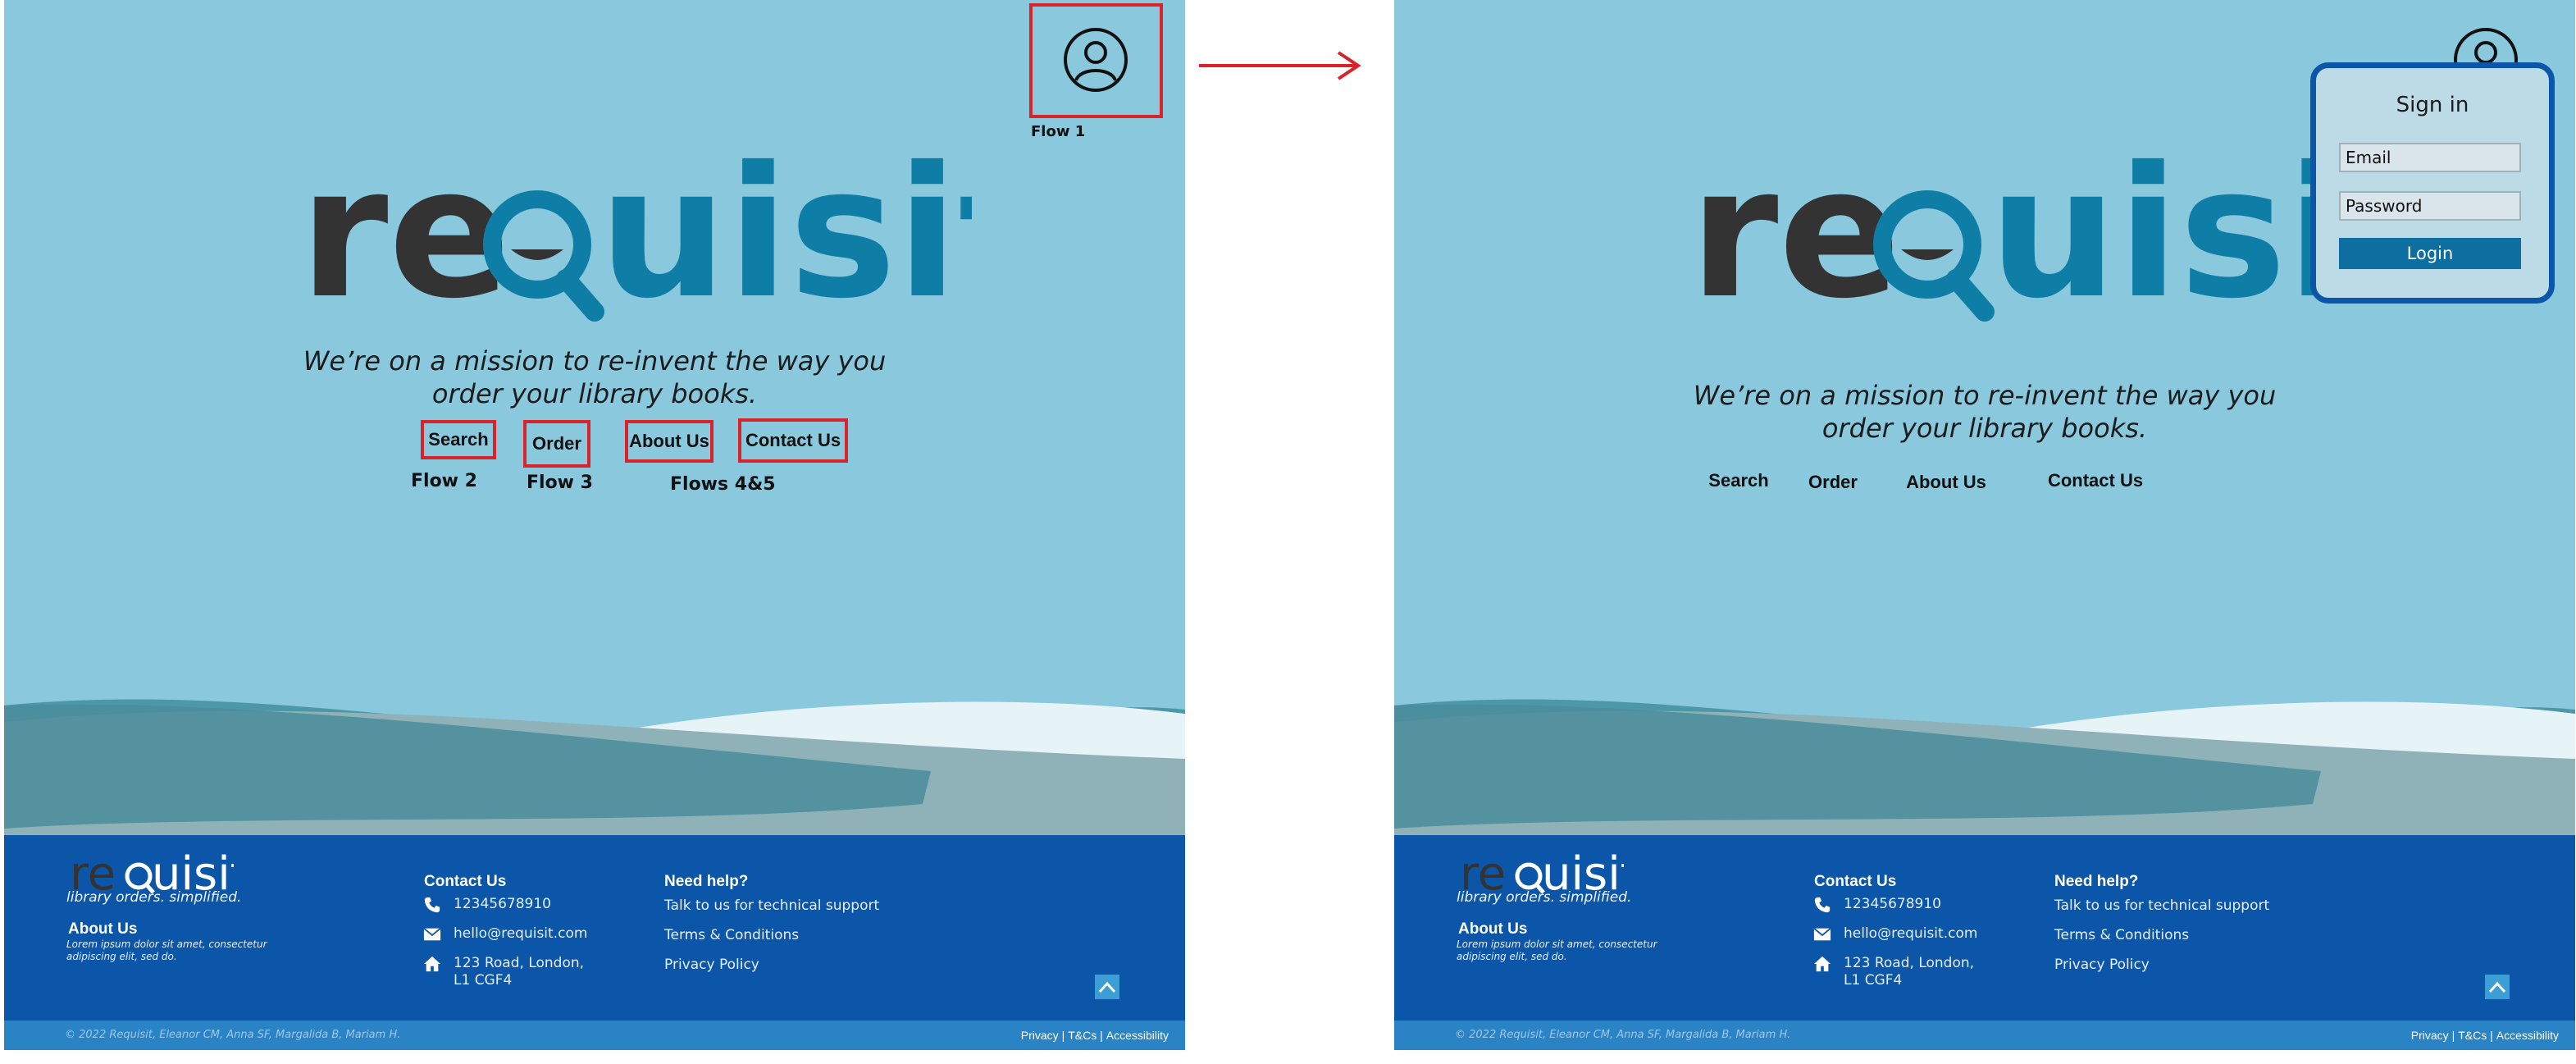  Describe the element at coordinates (1095, 60) in the screenshot. I see `user-icon` at that location.